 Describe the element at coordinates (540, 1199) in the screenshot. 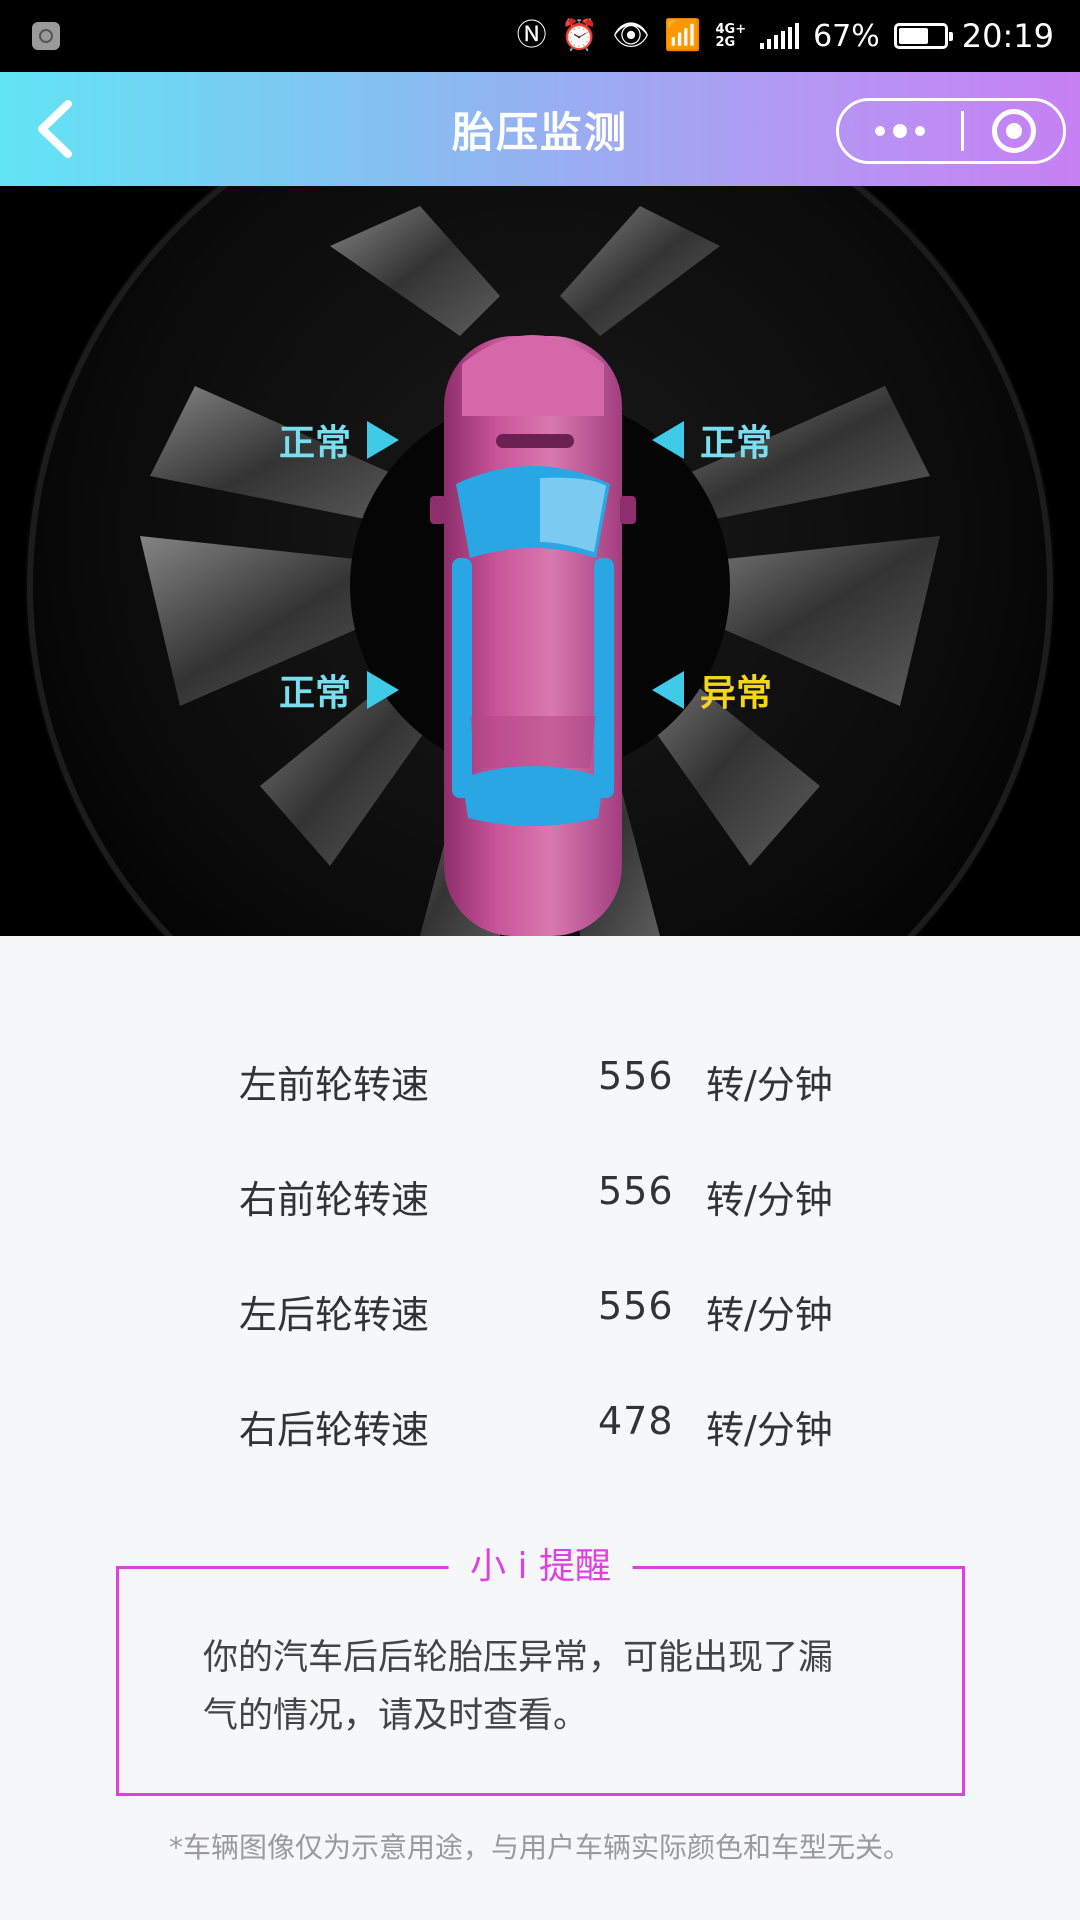

I see `speed-row-front-right: 右前轮转速 556 转/分钟` at that location.